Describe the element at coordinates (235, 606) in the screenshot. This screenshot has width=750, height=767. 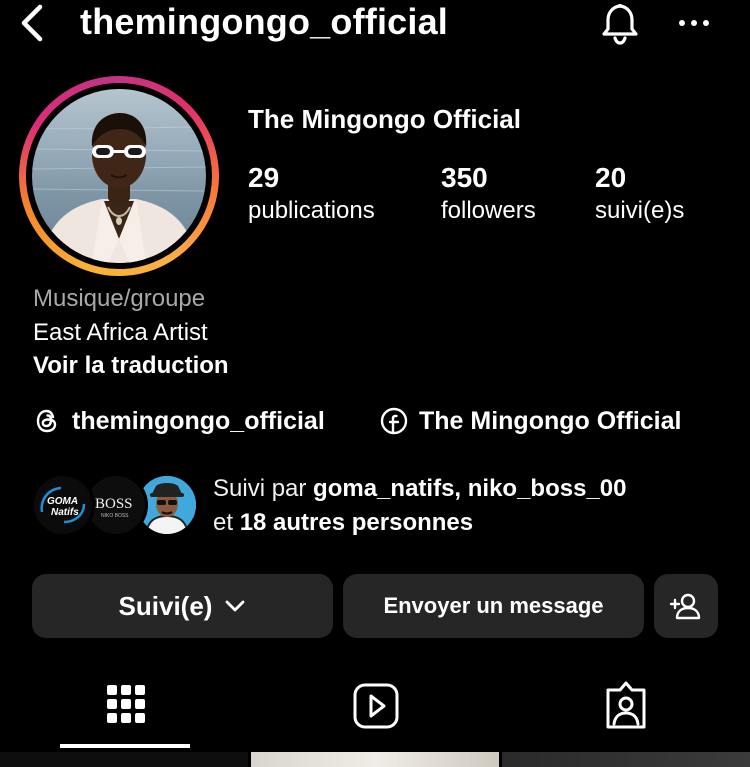
I see `chevron-down-icon` at that location.